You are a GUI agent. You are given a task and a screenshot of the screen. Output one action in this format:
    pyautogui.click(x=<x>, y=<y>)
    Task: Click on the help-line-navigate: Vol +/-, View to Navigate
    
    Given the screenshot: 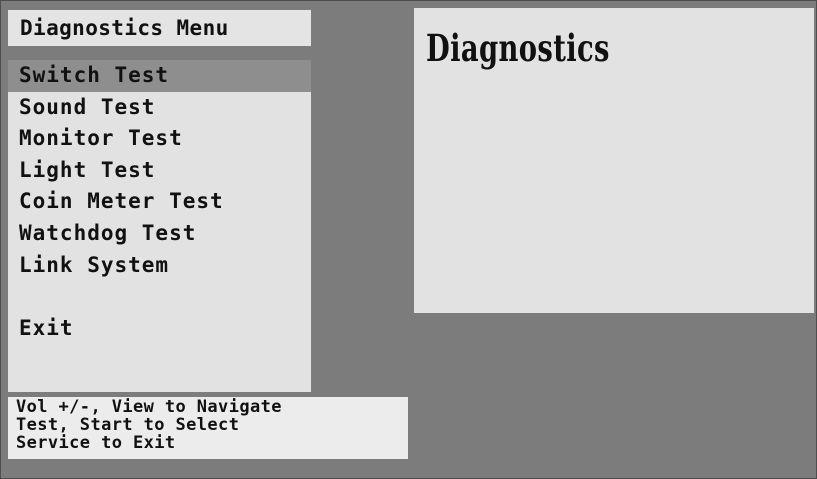 What is the action you would take?
    pyautogui.click(x=149, y=407)
    